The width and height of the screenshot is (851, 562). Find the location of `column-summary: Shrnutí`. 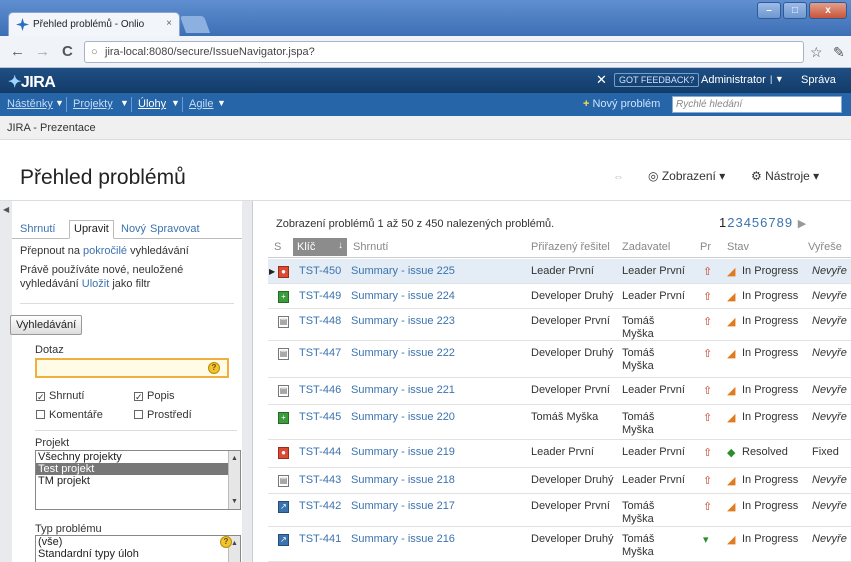

column-summary: Shrnutí is located at coordinates (370, 247).